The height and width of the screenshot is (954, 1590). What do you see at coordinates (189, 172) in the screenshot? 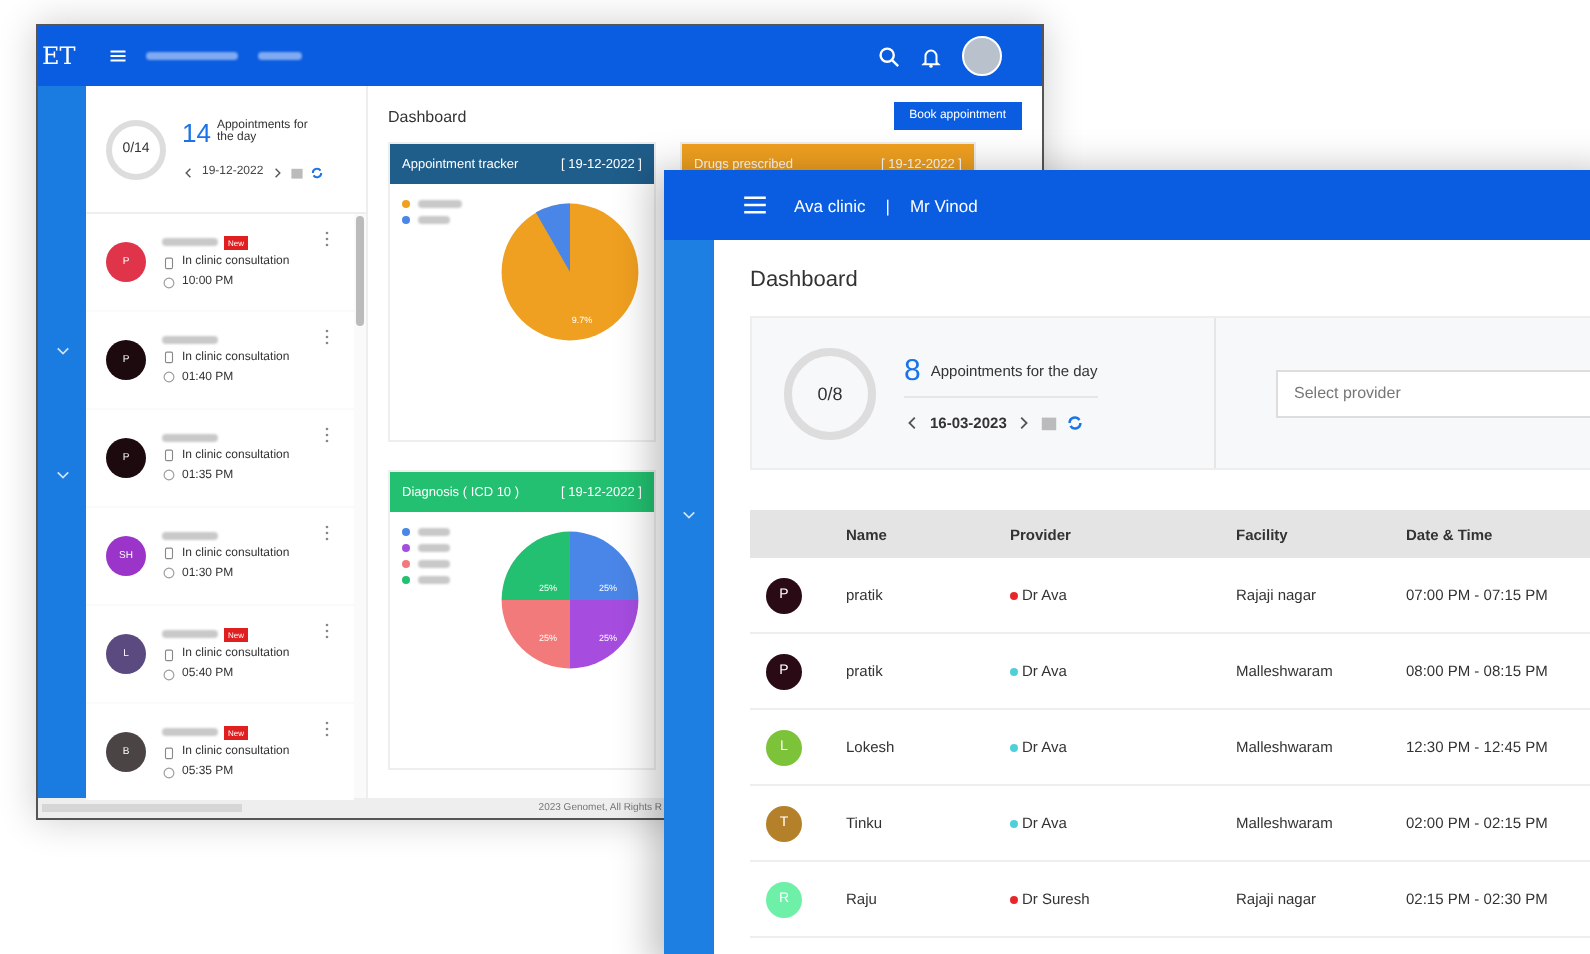
I see `chevron-left-icon` at bounding box center [189, 172].